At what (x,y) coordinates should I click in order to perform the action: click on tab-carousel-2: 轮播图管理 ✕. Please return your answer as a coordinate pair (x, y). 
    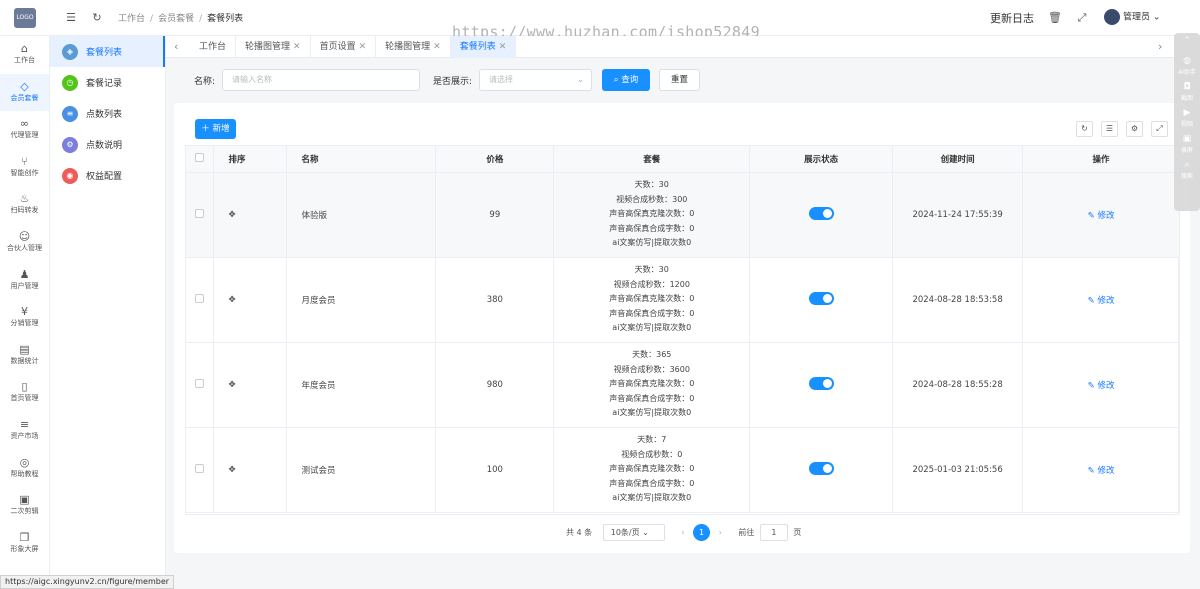
    Looking at the image, I should click on (413, 47).